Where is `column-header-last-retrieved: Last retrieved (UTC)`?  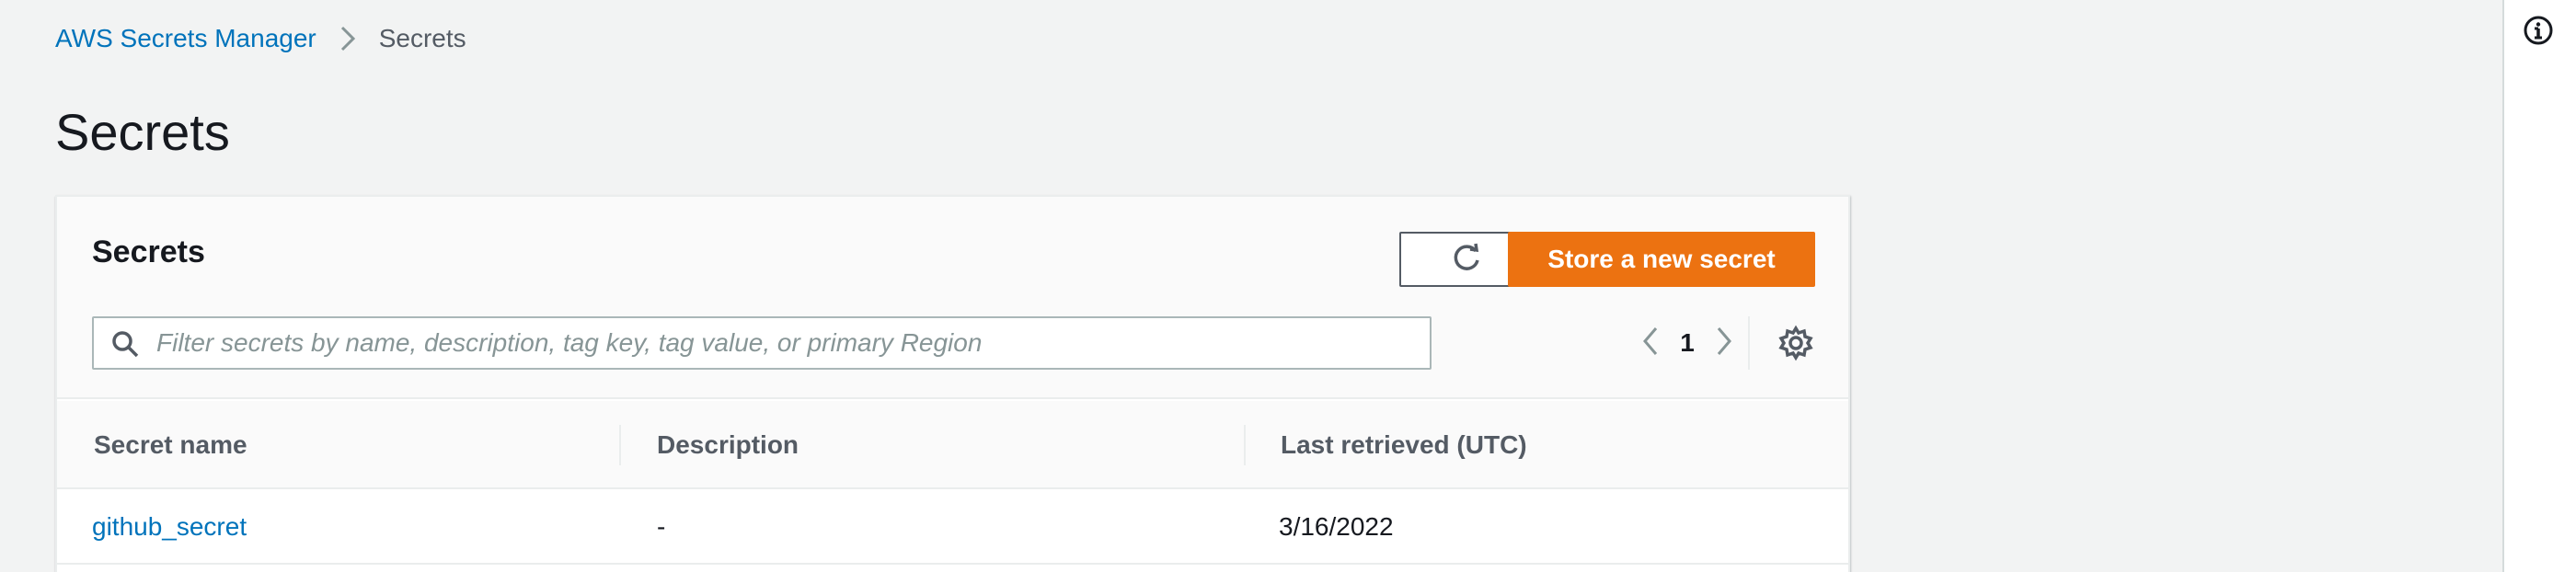
column-header-last-retrieved: Last retrieved (UTC) is located at coordinates (1404, 445).